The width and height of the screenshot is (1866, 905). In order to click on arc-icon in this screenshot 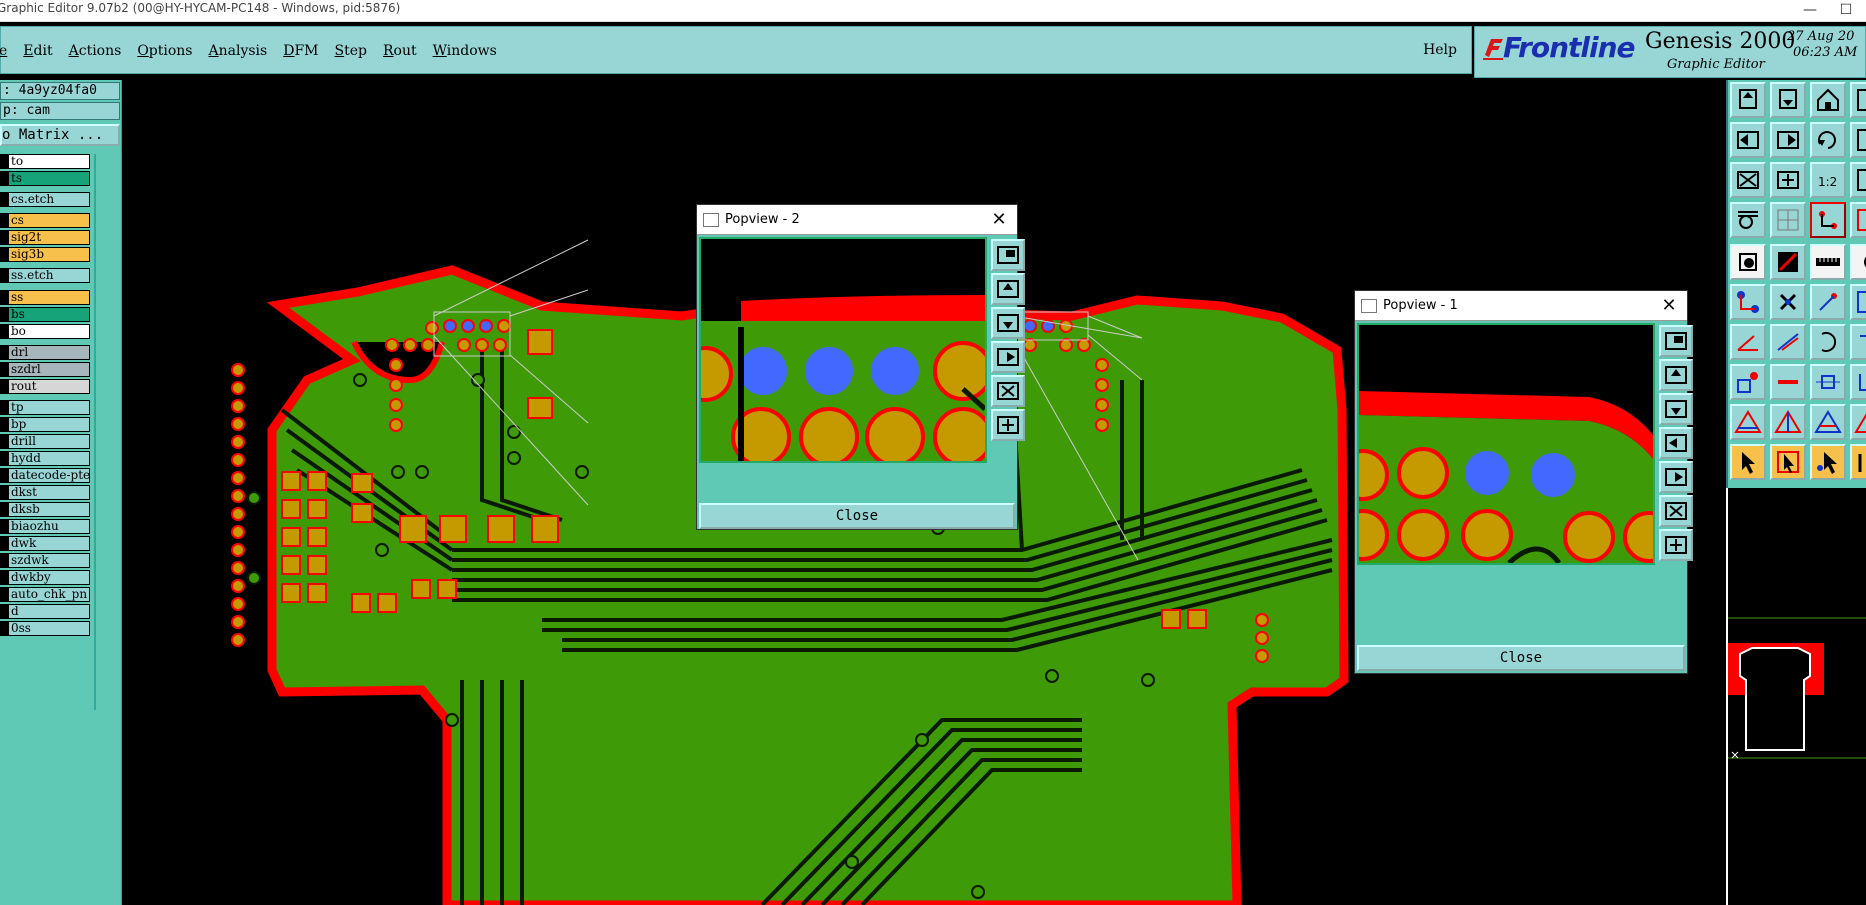, I will do `click(1828, 342)`.